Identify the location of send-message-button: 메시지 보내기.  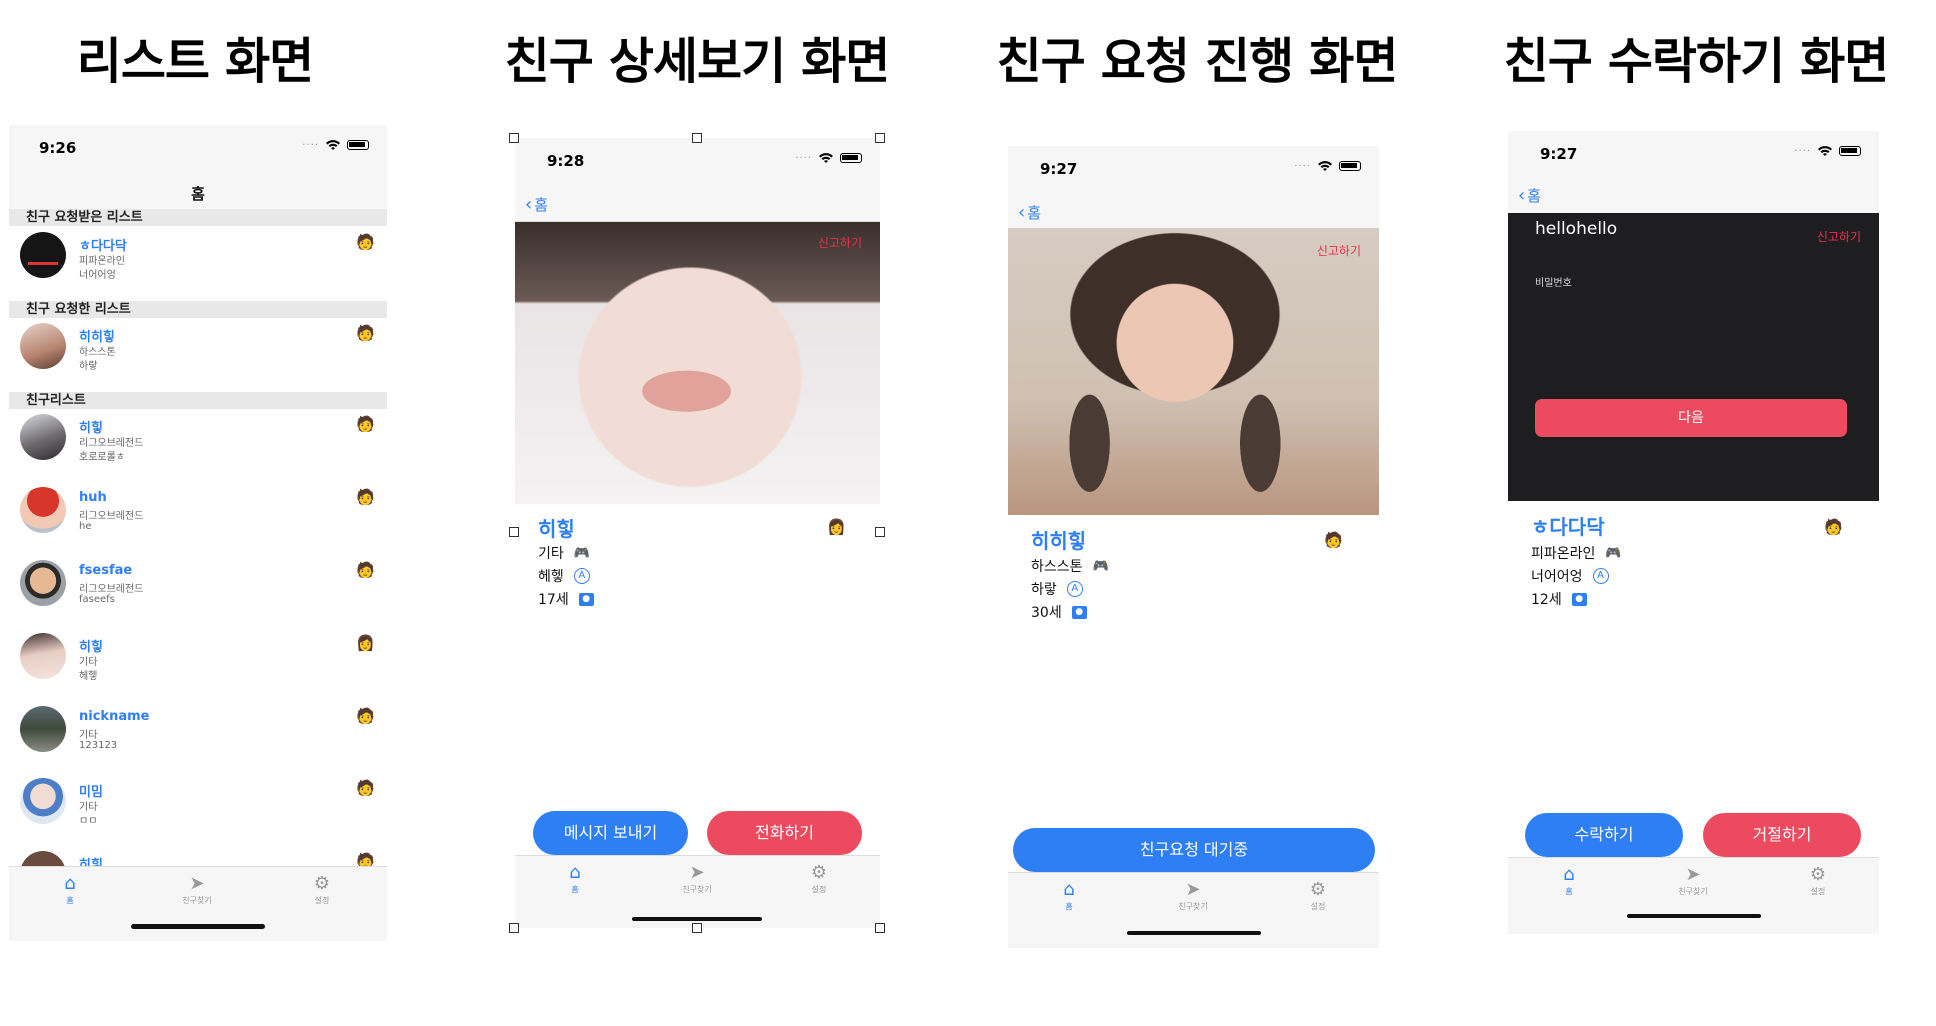
(610, 833).